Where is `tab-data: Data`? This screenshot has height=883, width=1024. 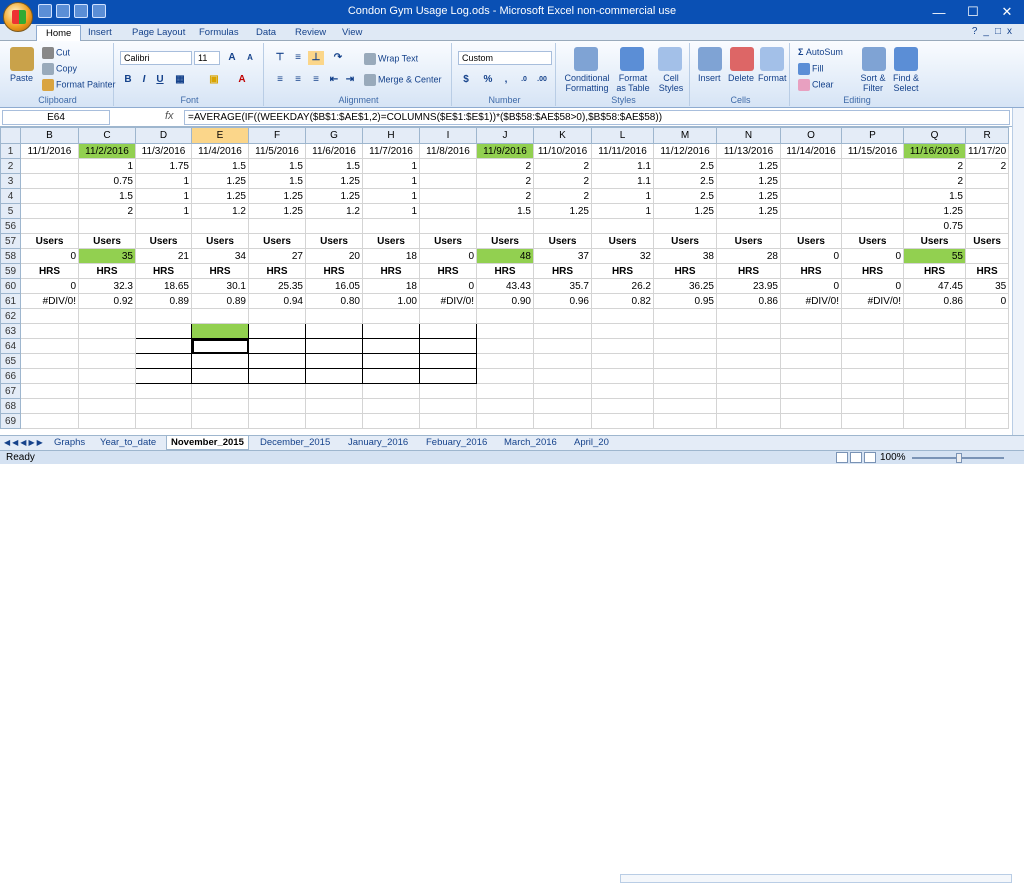 tab-data: Data is located at coordinates (266, 33).